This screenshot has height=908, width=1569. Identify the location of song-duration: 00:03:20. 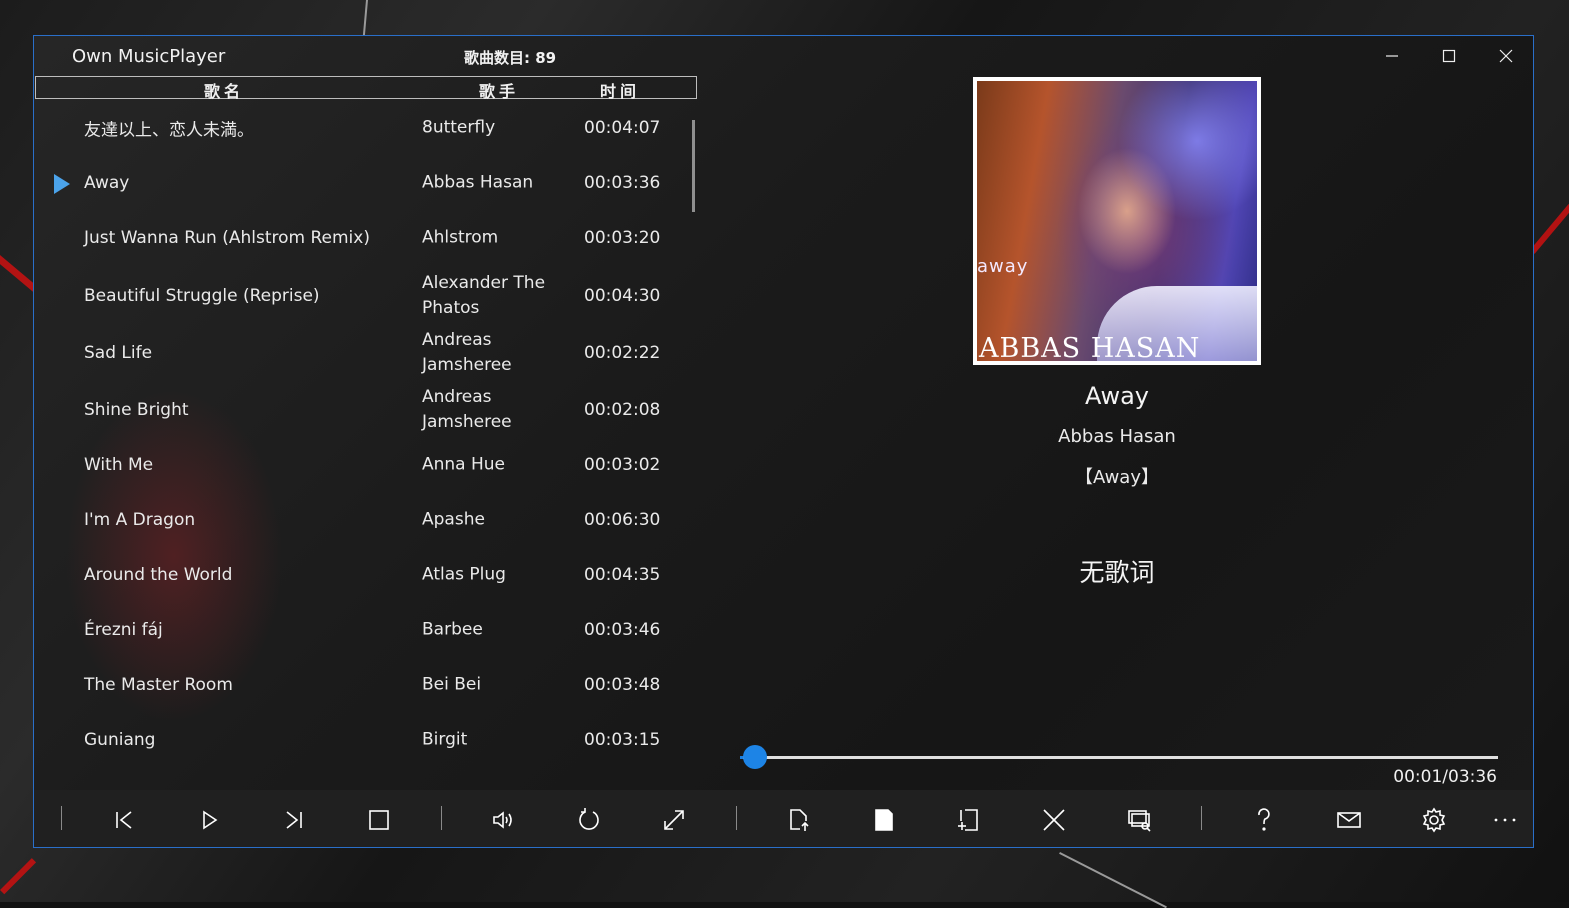
(622, 237).